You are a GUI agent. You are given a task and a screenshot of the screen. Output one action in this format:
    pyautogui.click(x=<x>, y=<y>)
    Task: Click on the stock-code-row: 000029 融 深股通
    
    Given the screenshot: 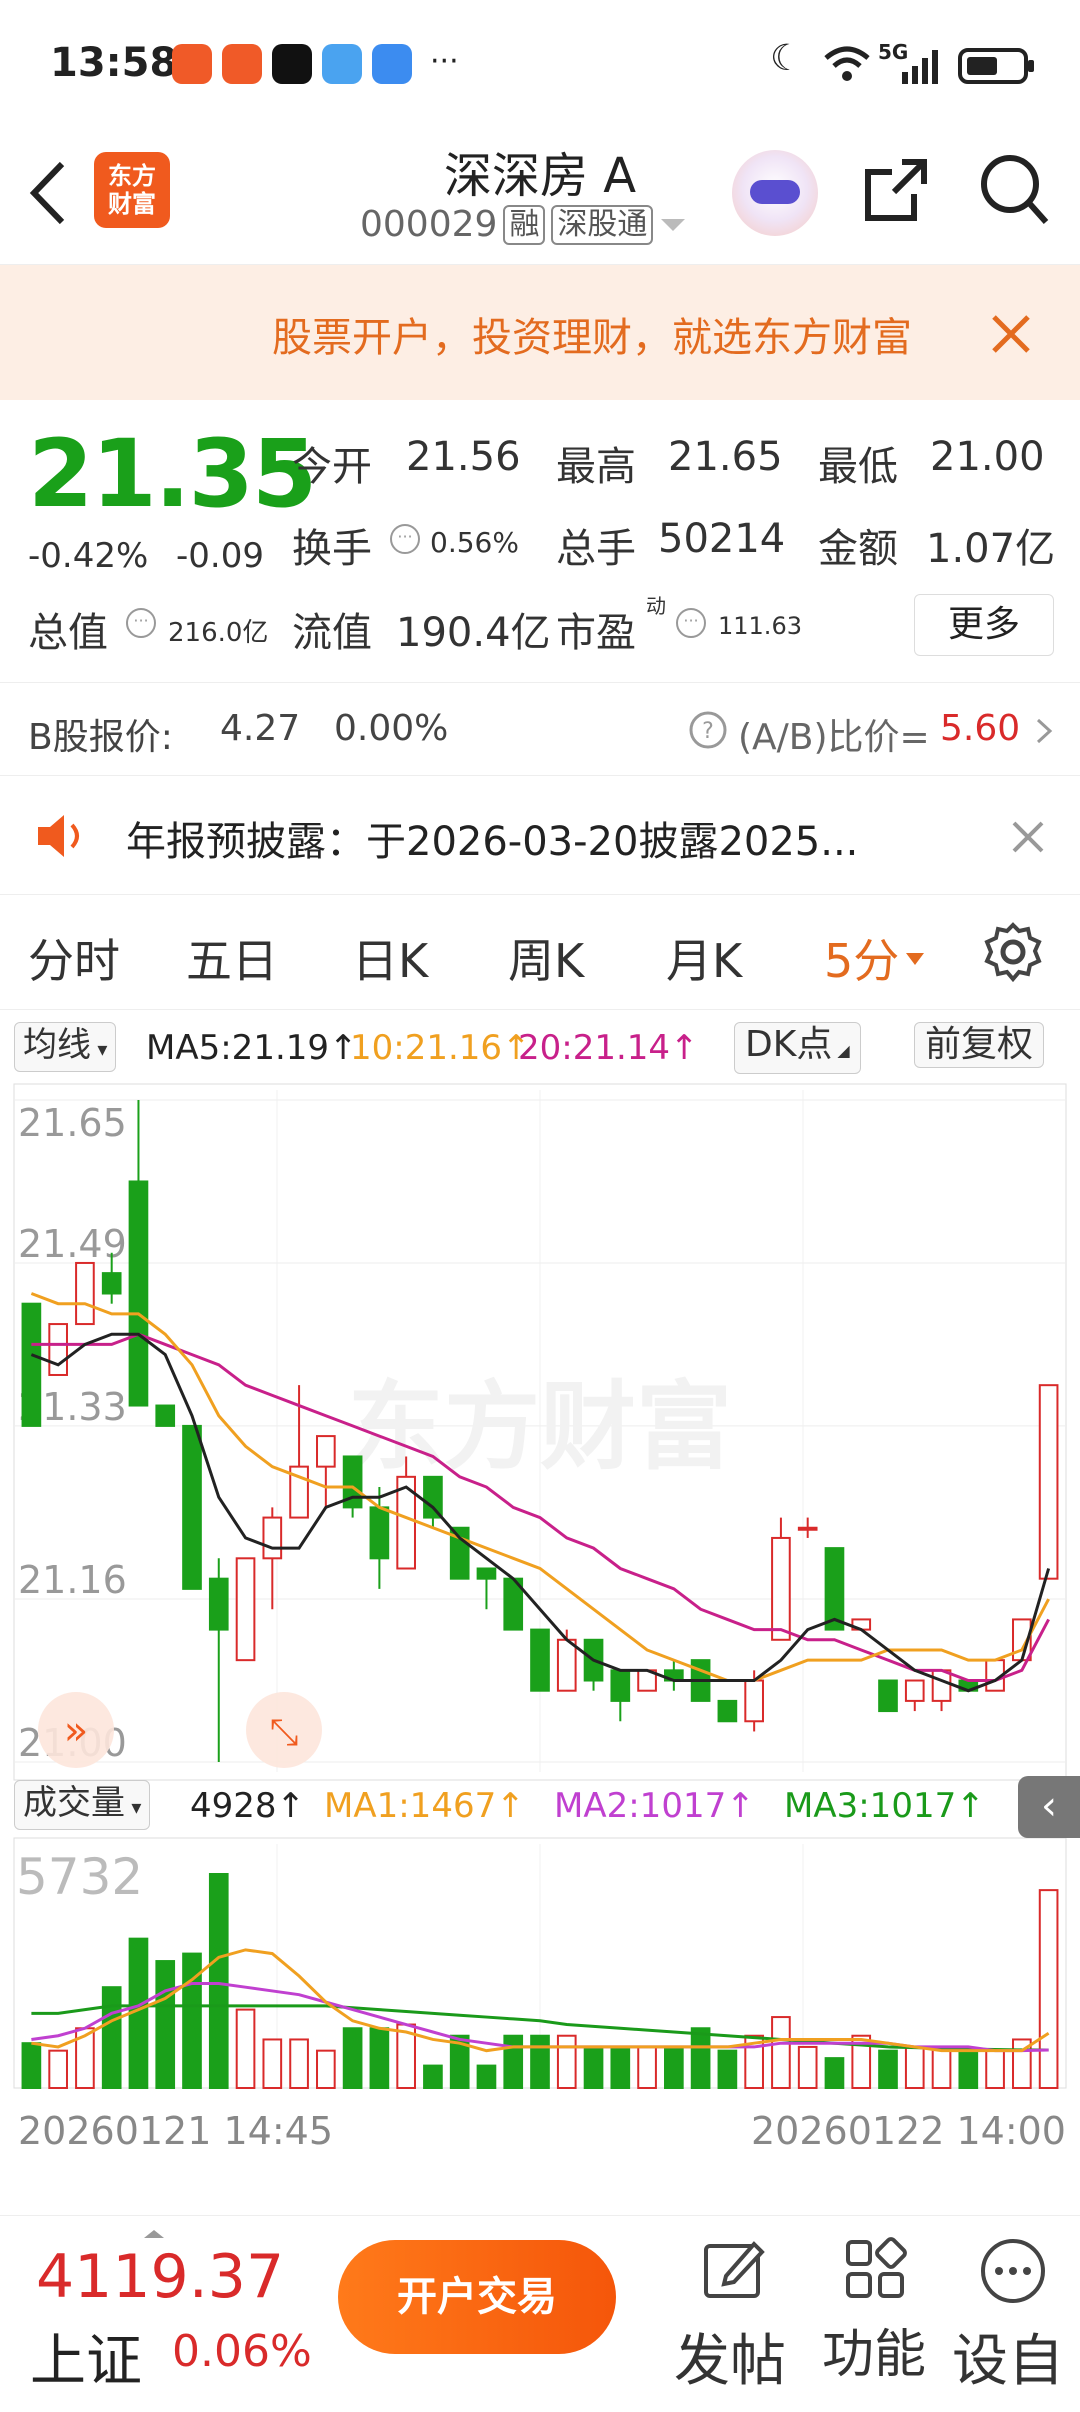 What is the action you would take?
    pyautogui.click(x=523, y=224)
    